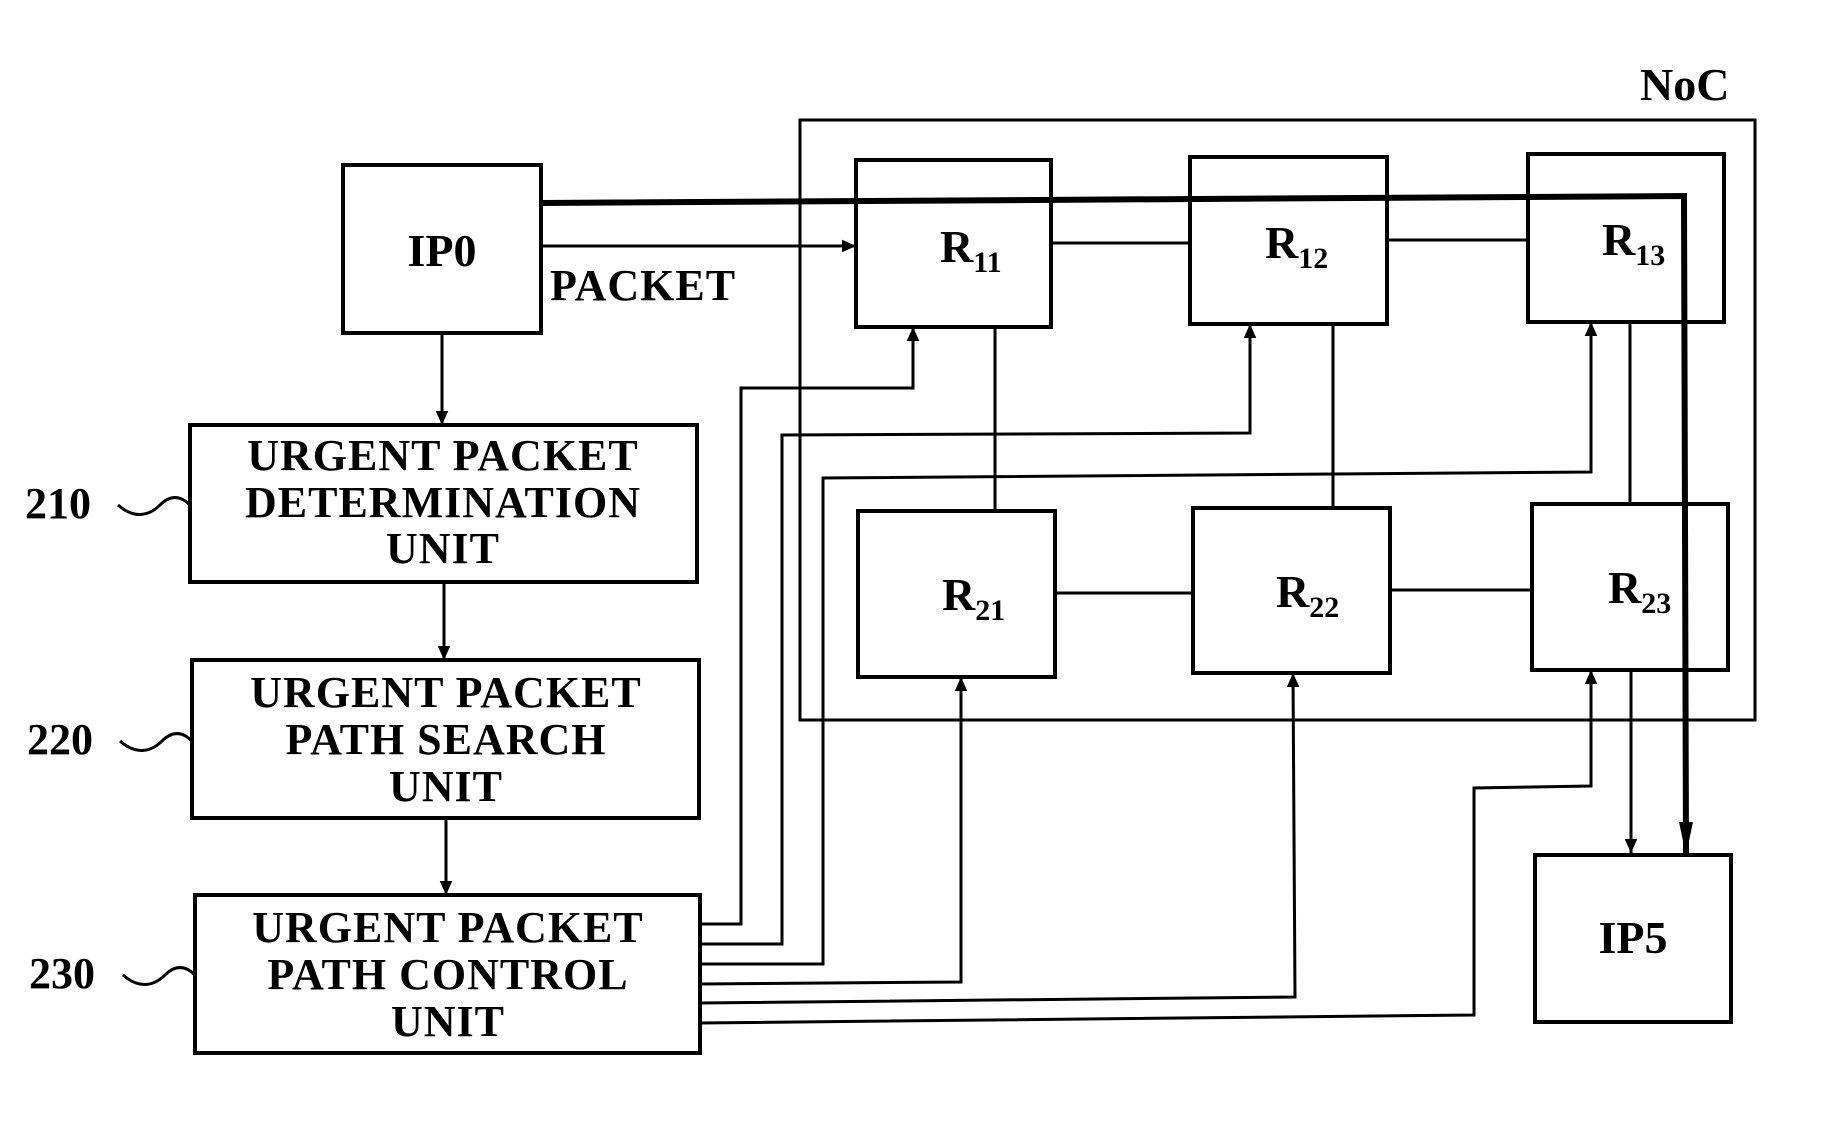 Image resolution: width=1833 pixels, height=1130 pixels. I want to click on control-line-r22, so click(999, 838).